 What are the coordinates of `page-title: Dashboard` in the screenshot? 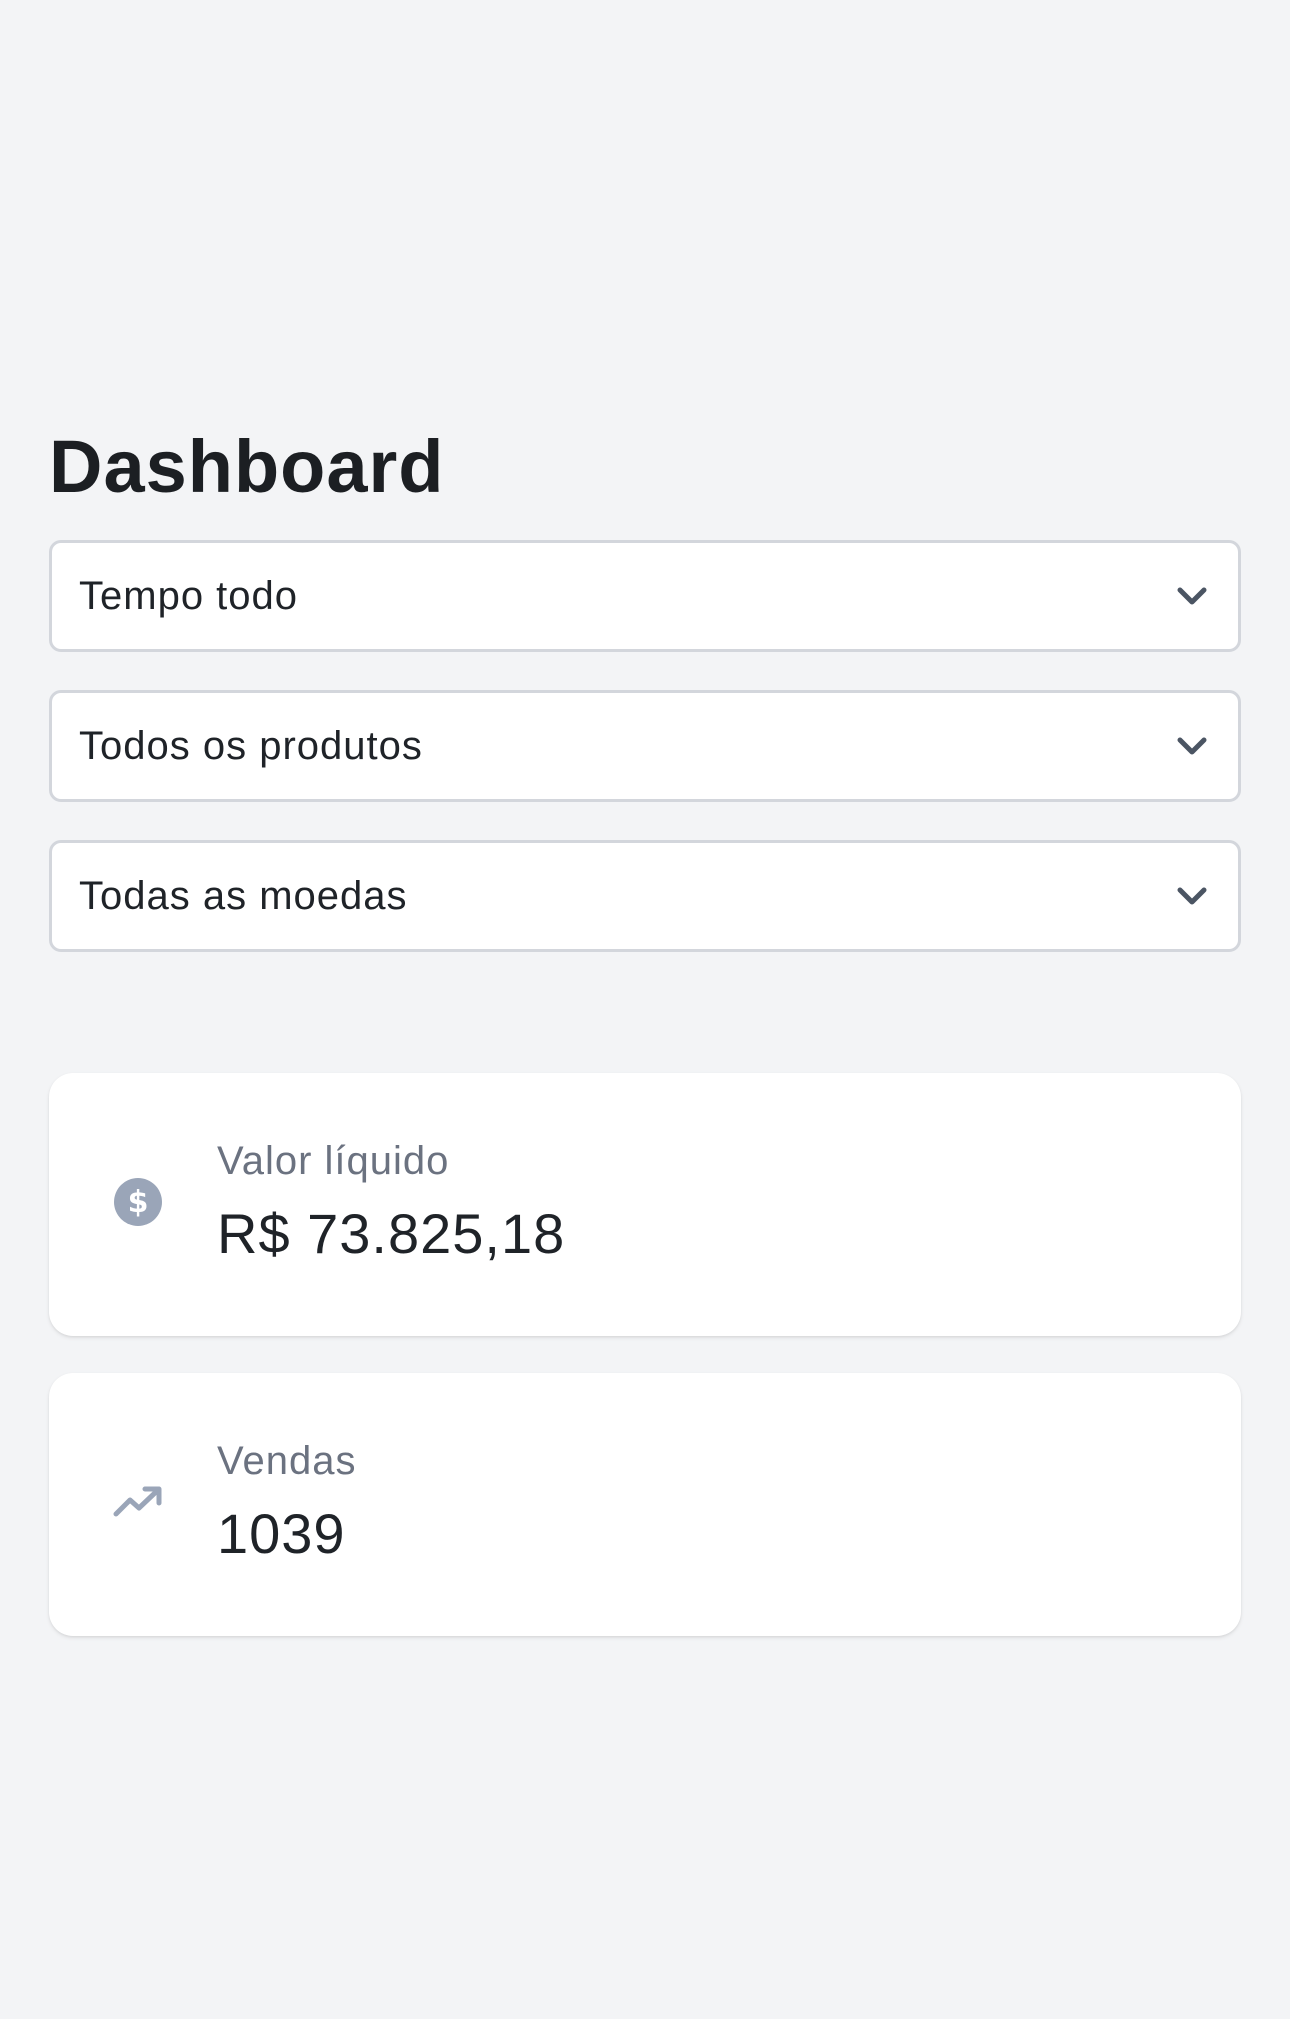 It's located at (247, 466).